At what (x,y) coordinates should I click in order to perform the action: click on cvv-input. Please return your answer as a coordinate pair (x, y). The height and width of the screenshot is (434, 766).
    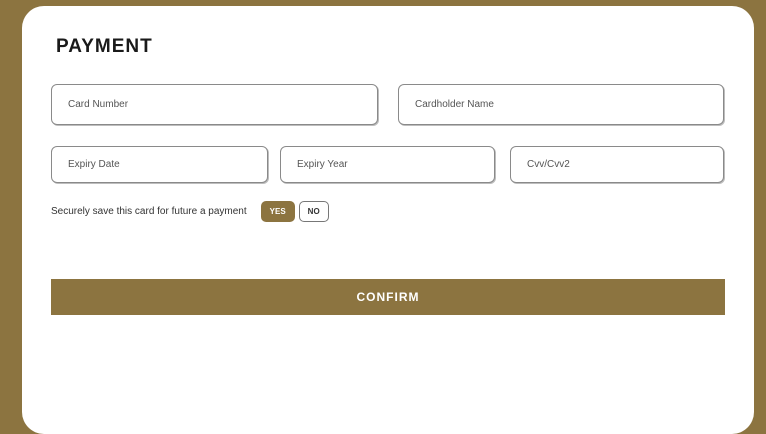
    Looking at the image, I should click on (617, 164).